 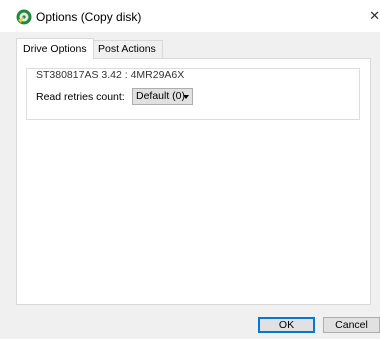 What do you see at coordinates (286, 325) in the screenshot?
I see `ok-button: OK` at bounding box center [286, 325].